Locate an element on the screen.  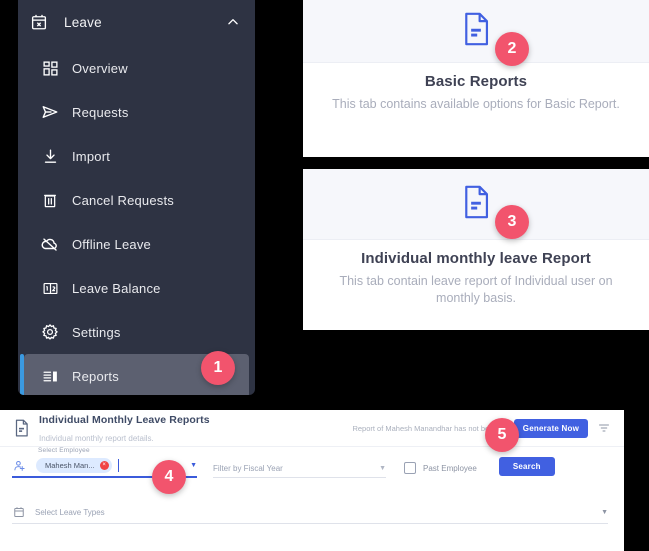
step-badge-1: 1 is located at coordinates (218, 368).